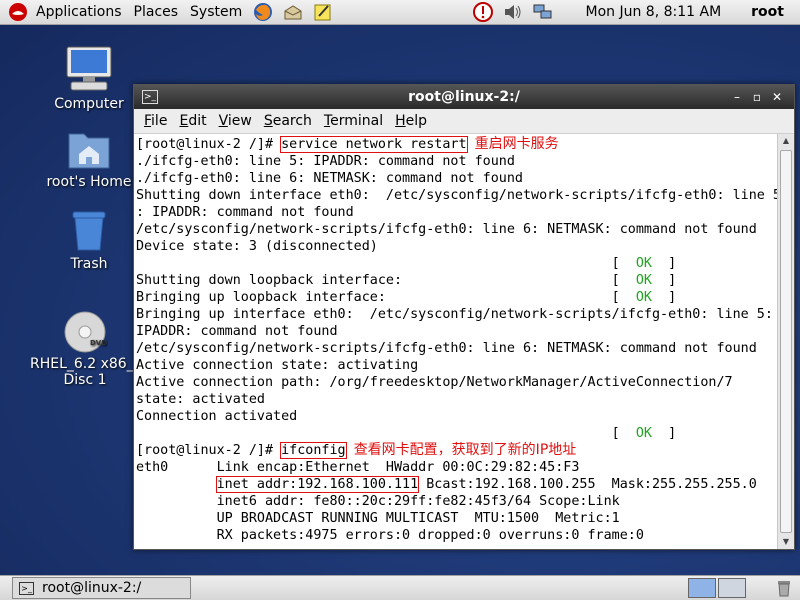 The image size is (800, 600). What do you see at coordinates (464, 121) in the screenshot?
I see `menubar: File Edit View Search Terminal Help` at bounding box center [464, 121].